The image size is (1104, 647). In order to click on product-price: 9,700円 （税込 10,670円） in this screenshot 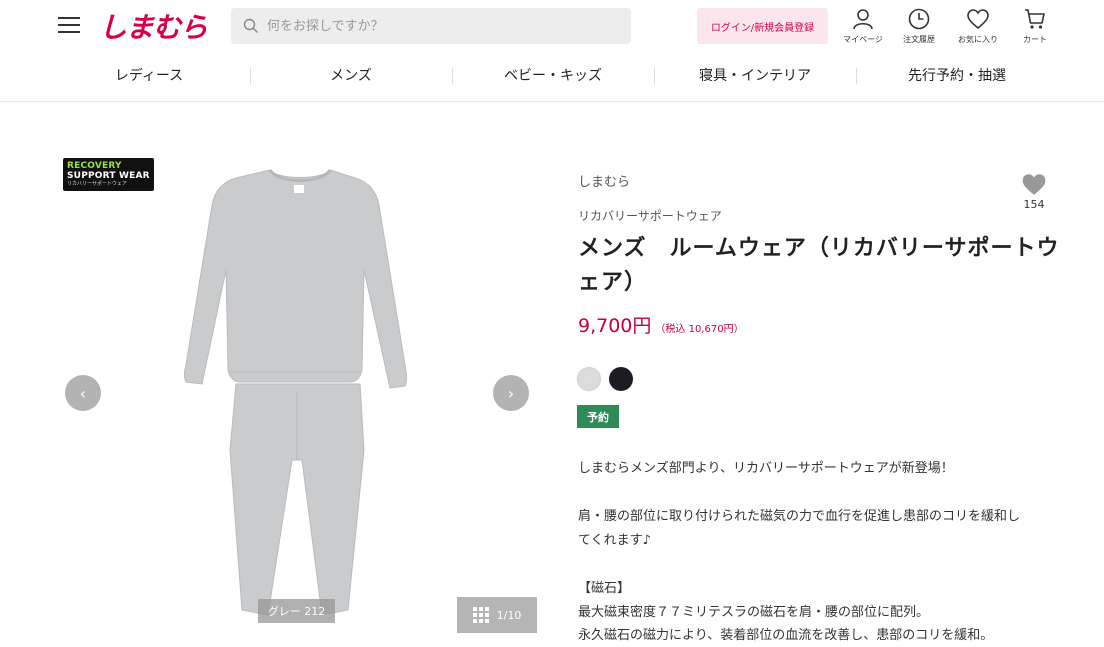, I will do `click(661, 324)`.